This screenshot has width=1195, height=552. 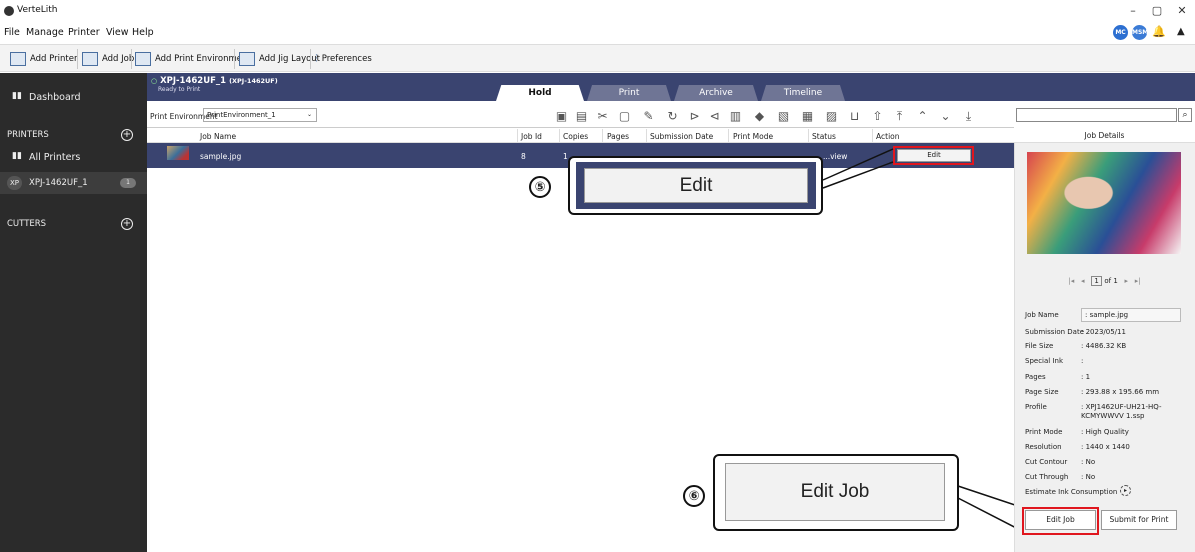 I want to click on sidebar-item-all-printers: ▮▮ All Printers, so click(x=73, y=158).